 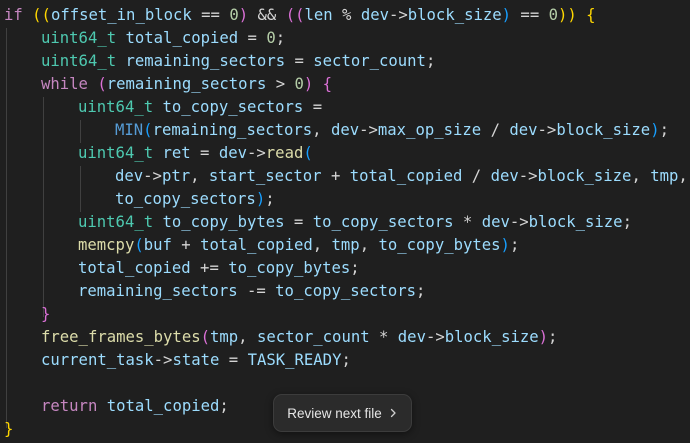 I want to click on code-line: current_task->state = TASK_READY;, so click(x=196, y=360).